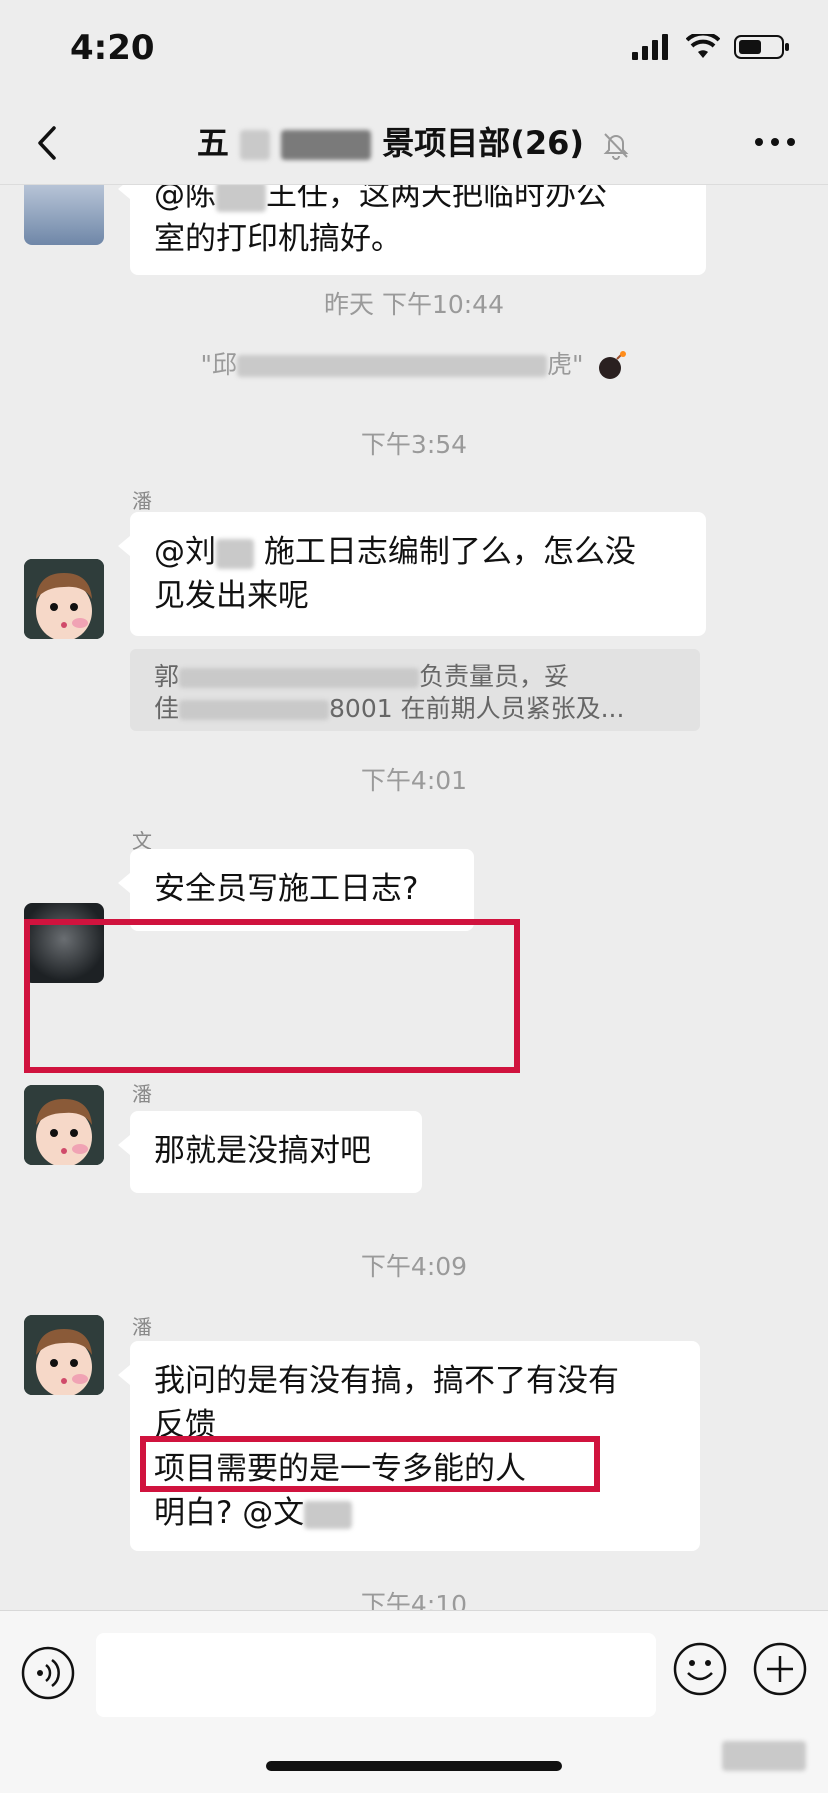 Image resolution: width=828 pixels, height=1793 pixels. I want to click on message-line: 见发出来呢, so click(231, 596).